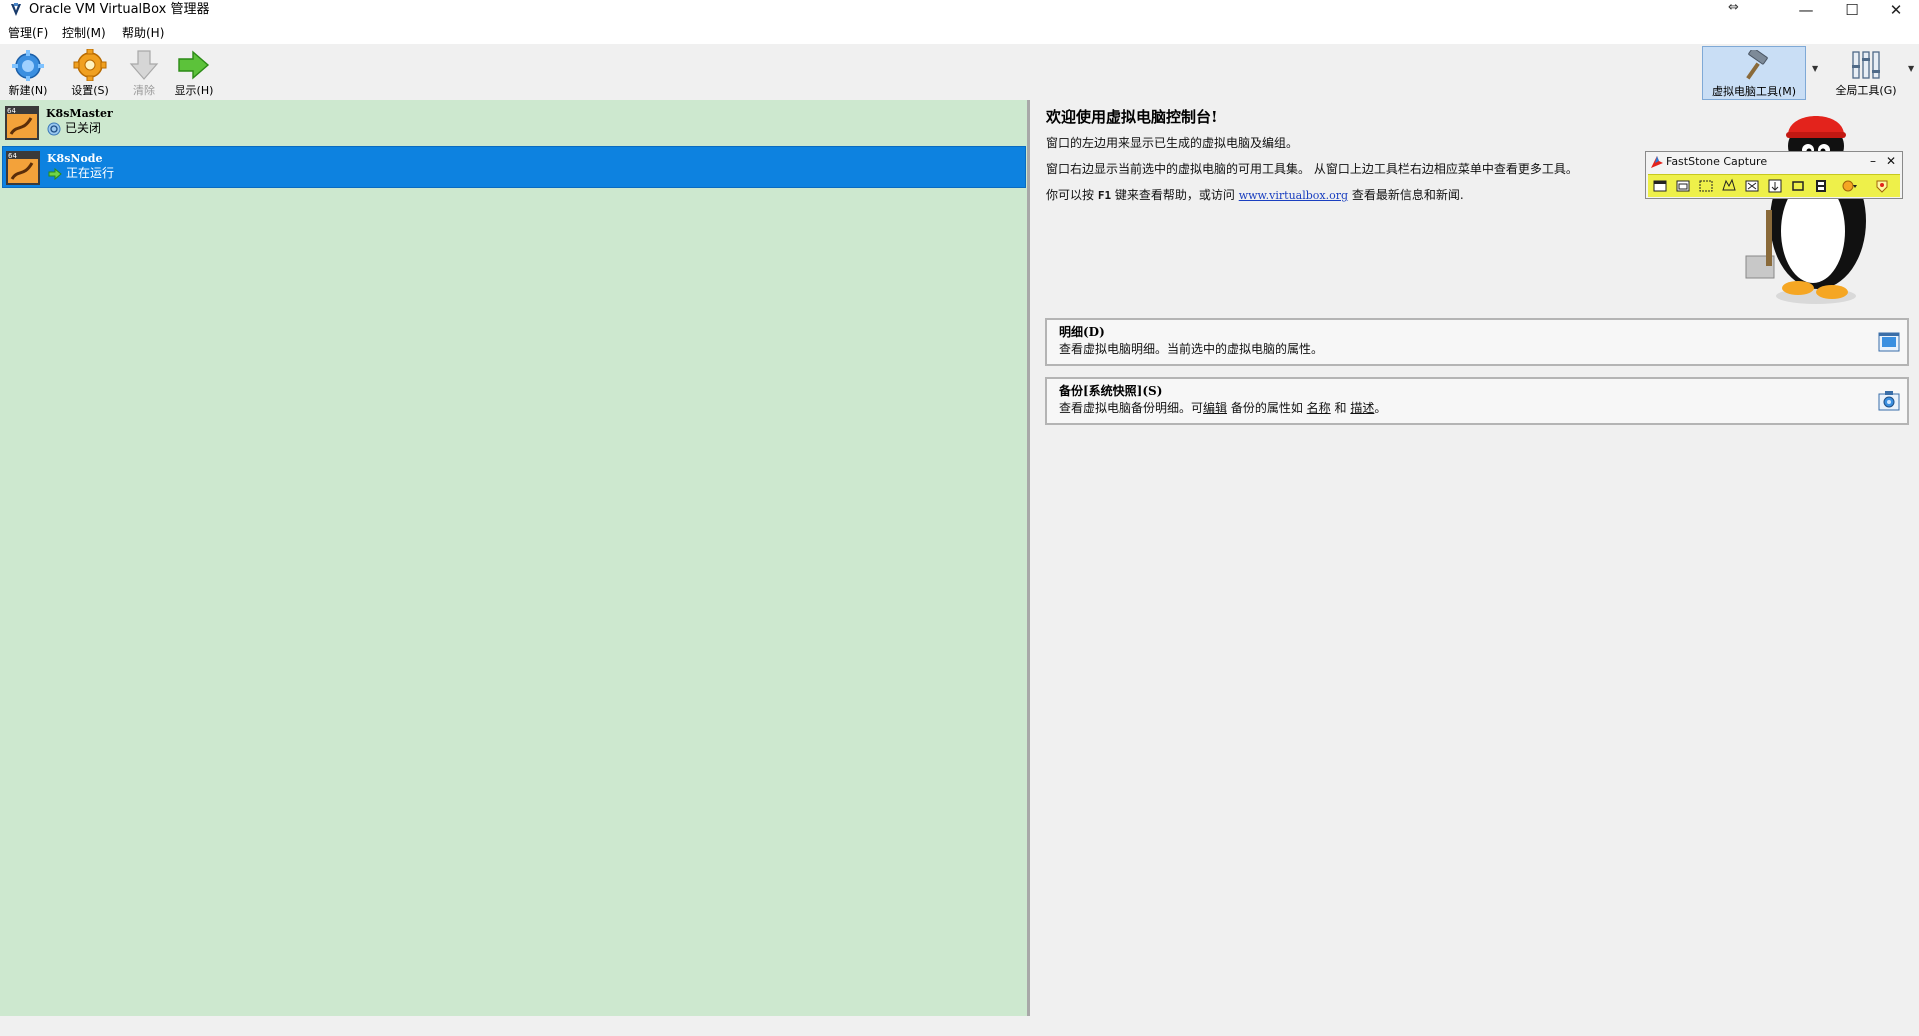 The image size is (1919, 1036). What do you see at coordinates (1849, 186) in the screenshot?
I see `output-options-icon` at bounding box center [1849, 186].